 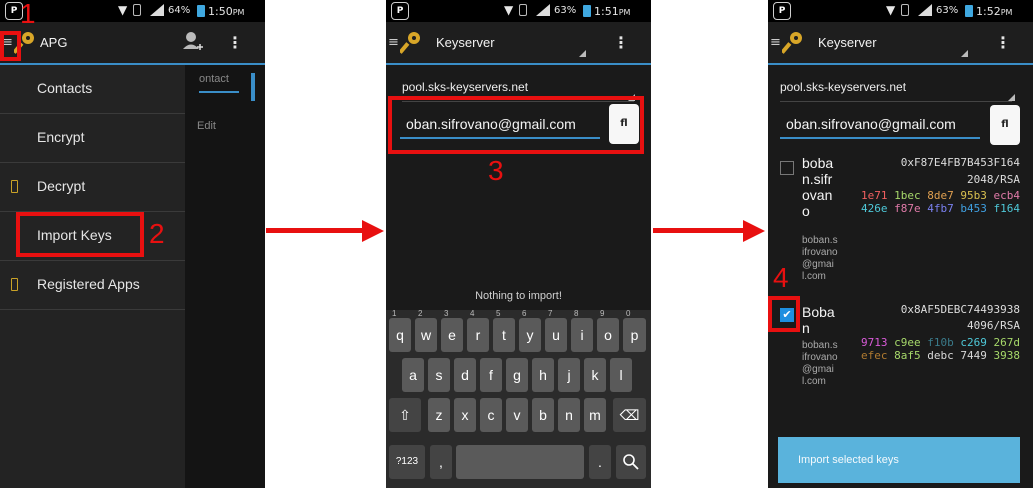 What do you see at coordinates (874, 355) in the screenshot?
I see `fingerprint-group: efec` at bounding box center [874, 355].